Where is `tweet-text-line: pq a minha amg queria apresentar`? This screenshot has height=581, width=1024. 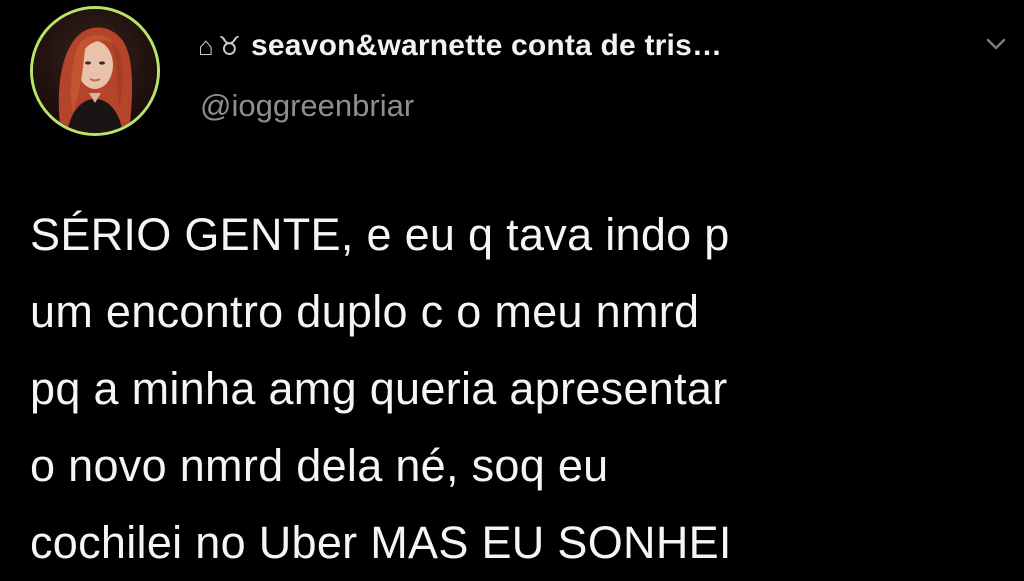
tweet-text-line: pq a minha amg queria apresentar is located at coordinates (379, 388).